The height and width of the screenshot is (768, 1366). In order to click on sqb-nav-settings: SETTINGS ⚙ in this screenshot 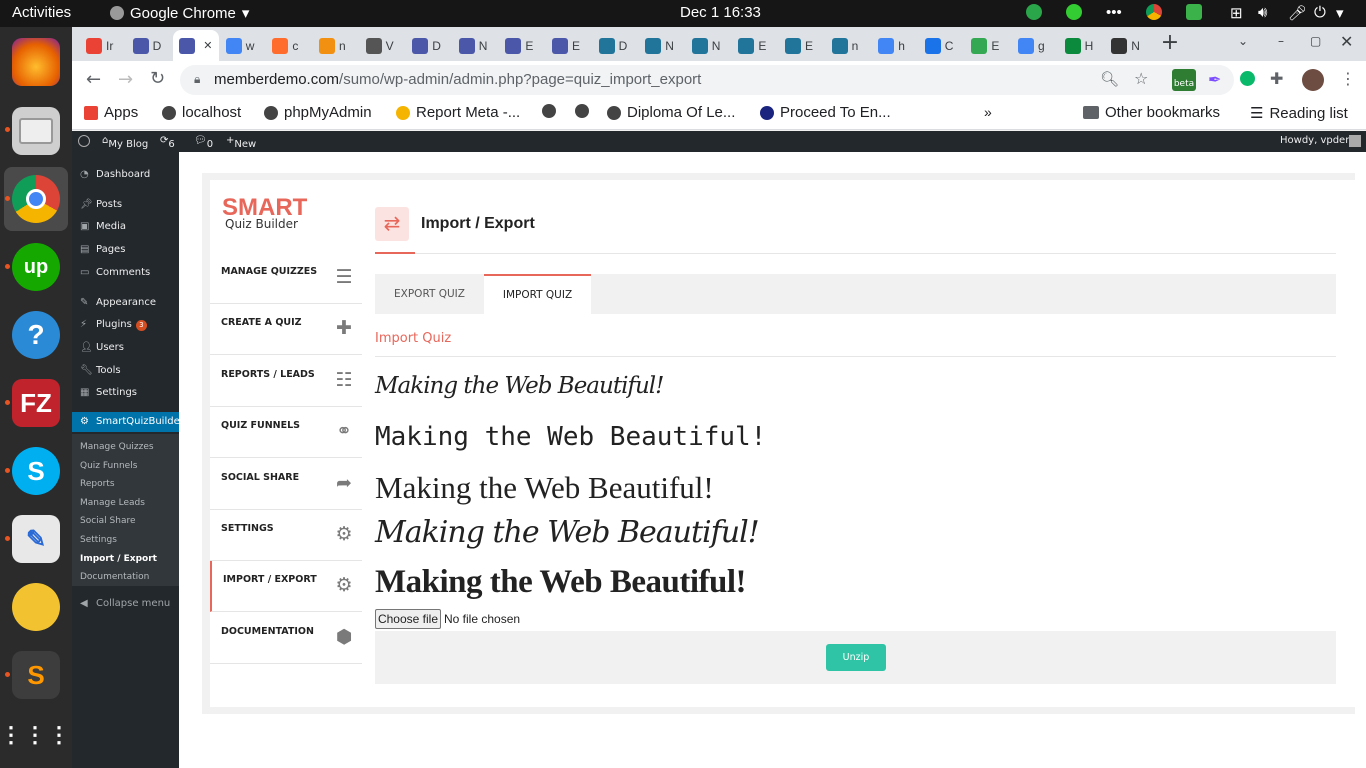, I will do `click(286, 535)`.